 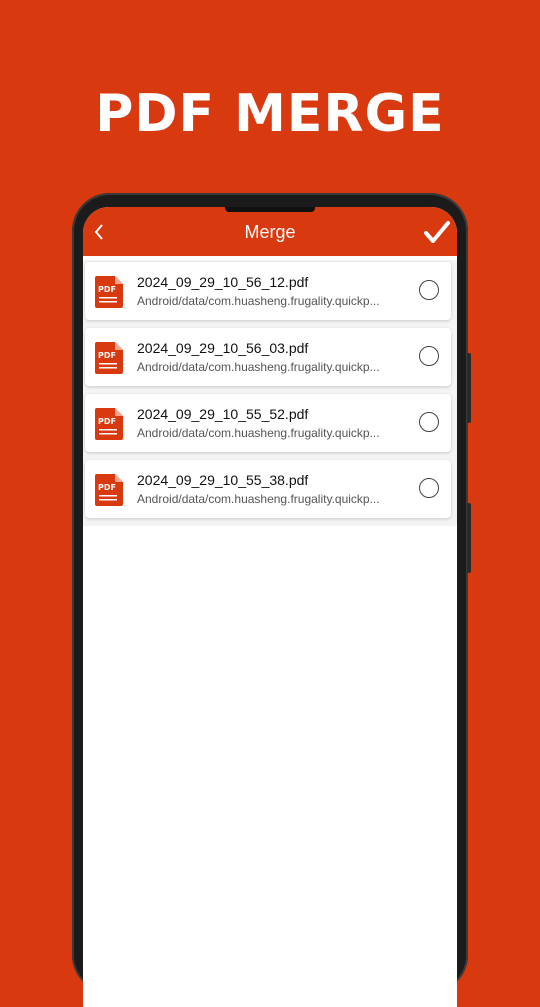 What do you see at coordinates (223, 348) in the screenshot?
I see `file-name: 2024_09_29_10_56_03.pdf` at bounding box center [223, 348].